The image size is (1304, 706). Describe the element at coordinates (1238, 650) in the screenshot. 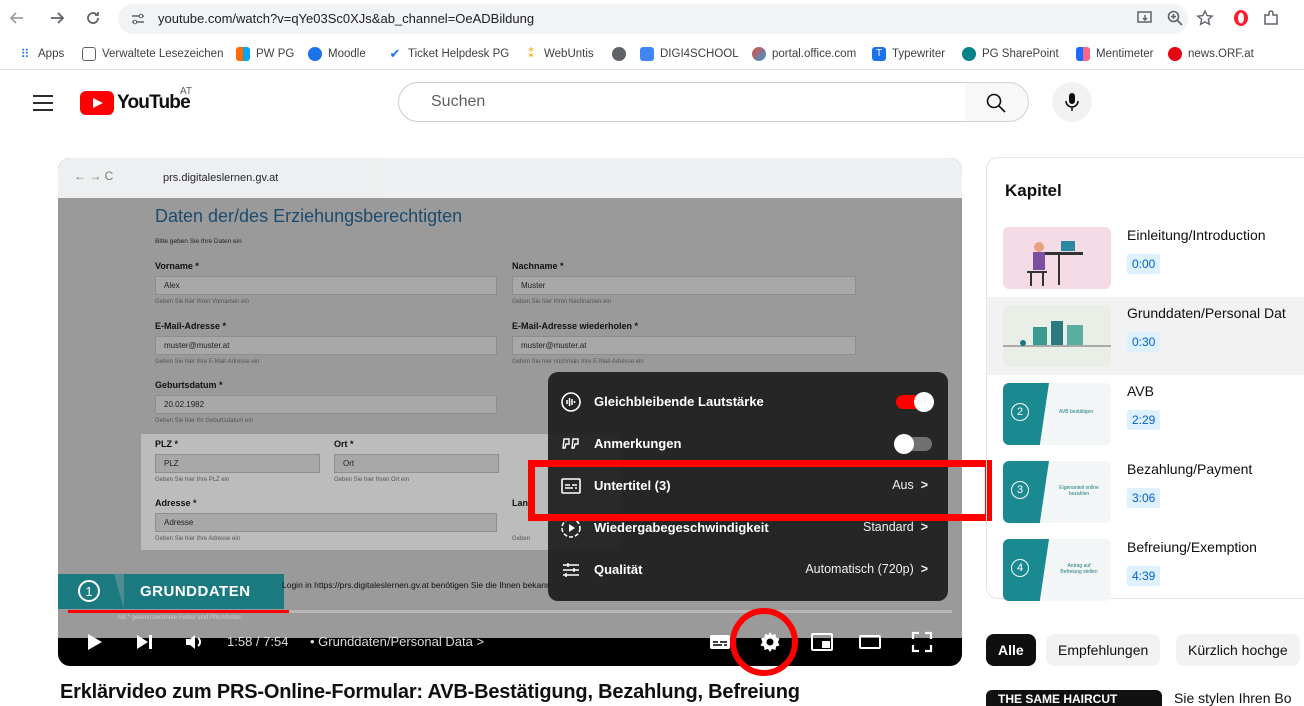

I see `chip-recently-uploaded: Kürzlich hochge` at that location.